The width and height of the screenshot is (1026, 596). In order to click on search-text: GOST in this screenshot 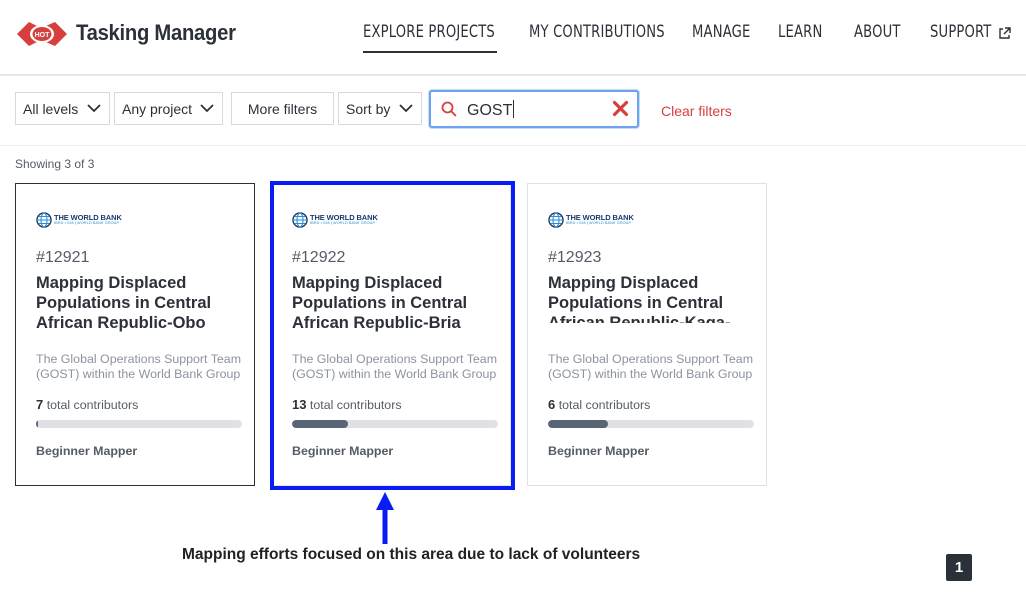, I will do `click(490, 110)`.